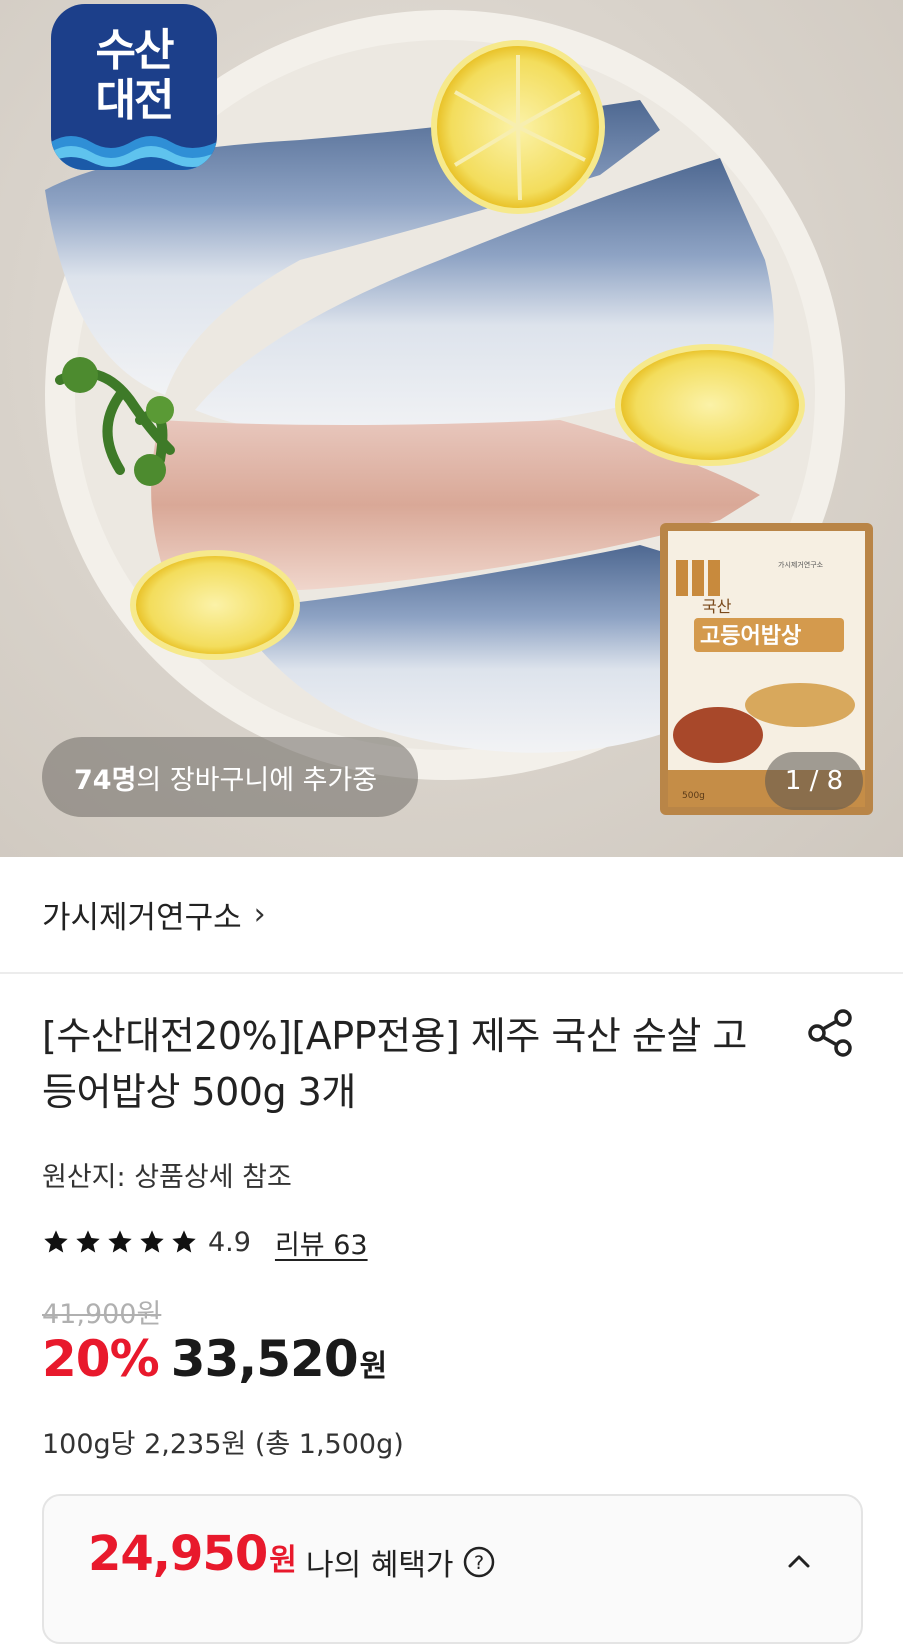 The width and height of the screenshot is (903, 1644). What do you see at coordinates (814, 781) in the screenshot?
I see `image-counter: 1 / 8` at bounding box center [814, 781].